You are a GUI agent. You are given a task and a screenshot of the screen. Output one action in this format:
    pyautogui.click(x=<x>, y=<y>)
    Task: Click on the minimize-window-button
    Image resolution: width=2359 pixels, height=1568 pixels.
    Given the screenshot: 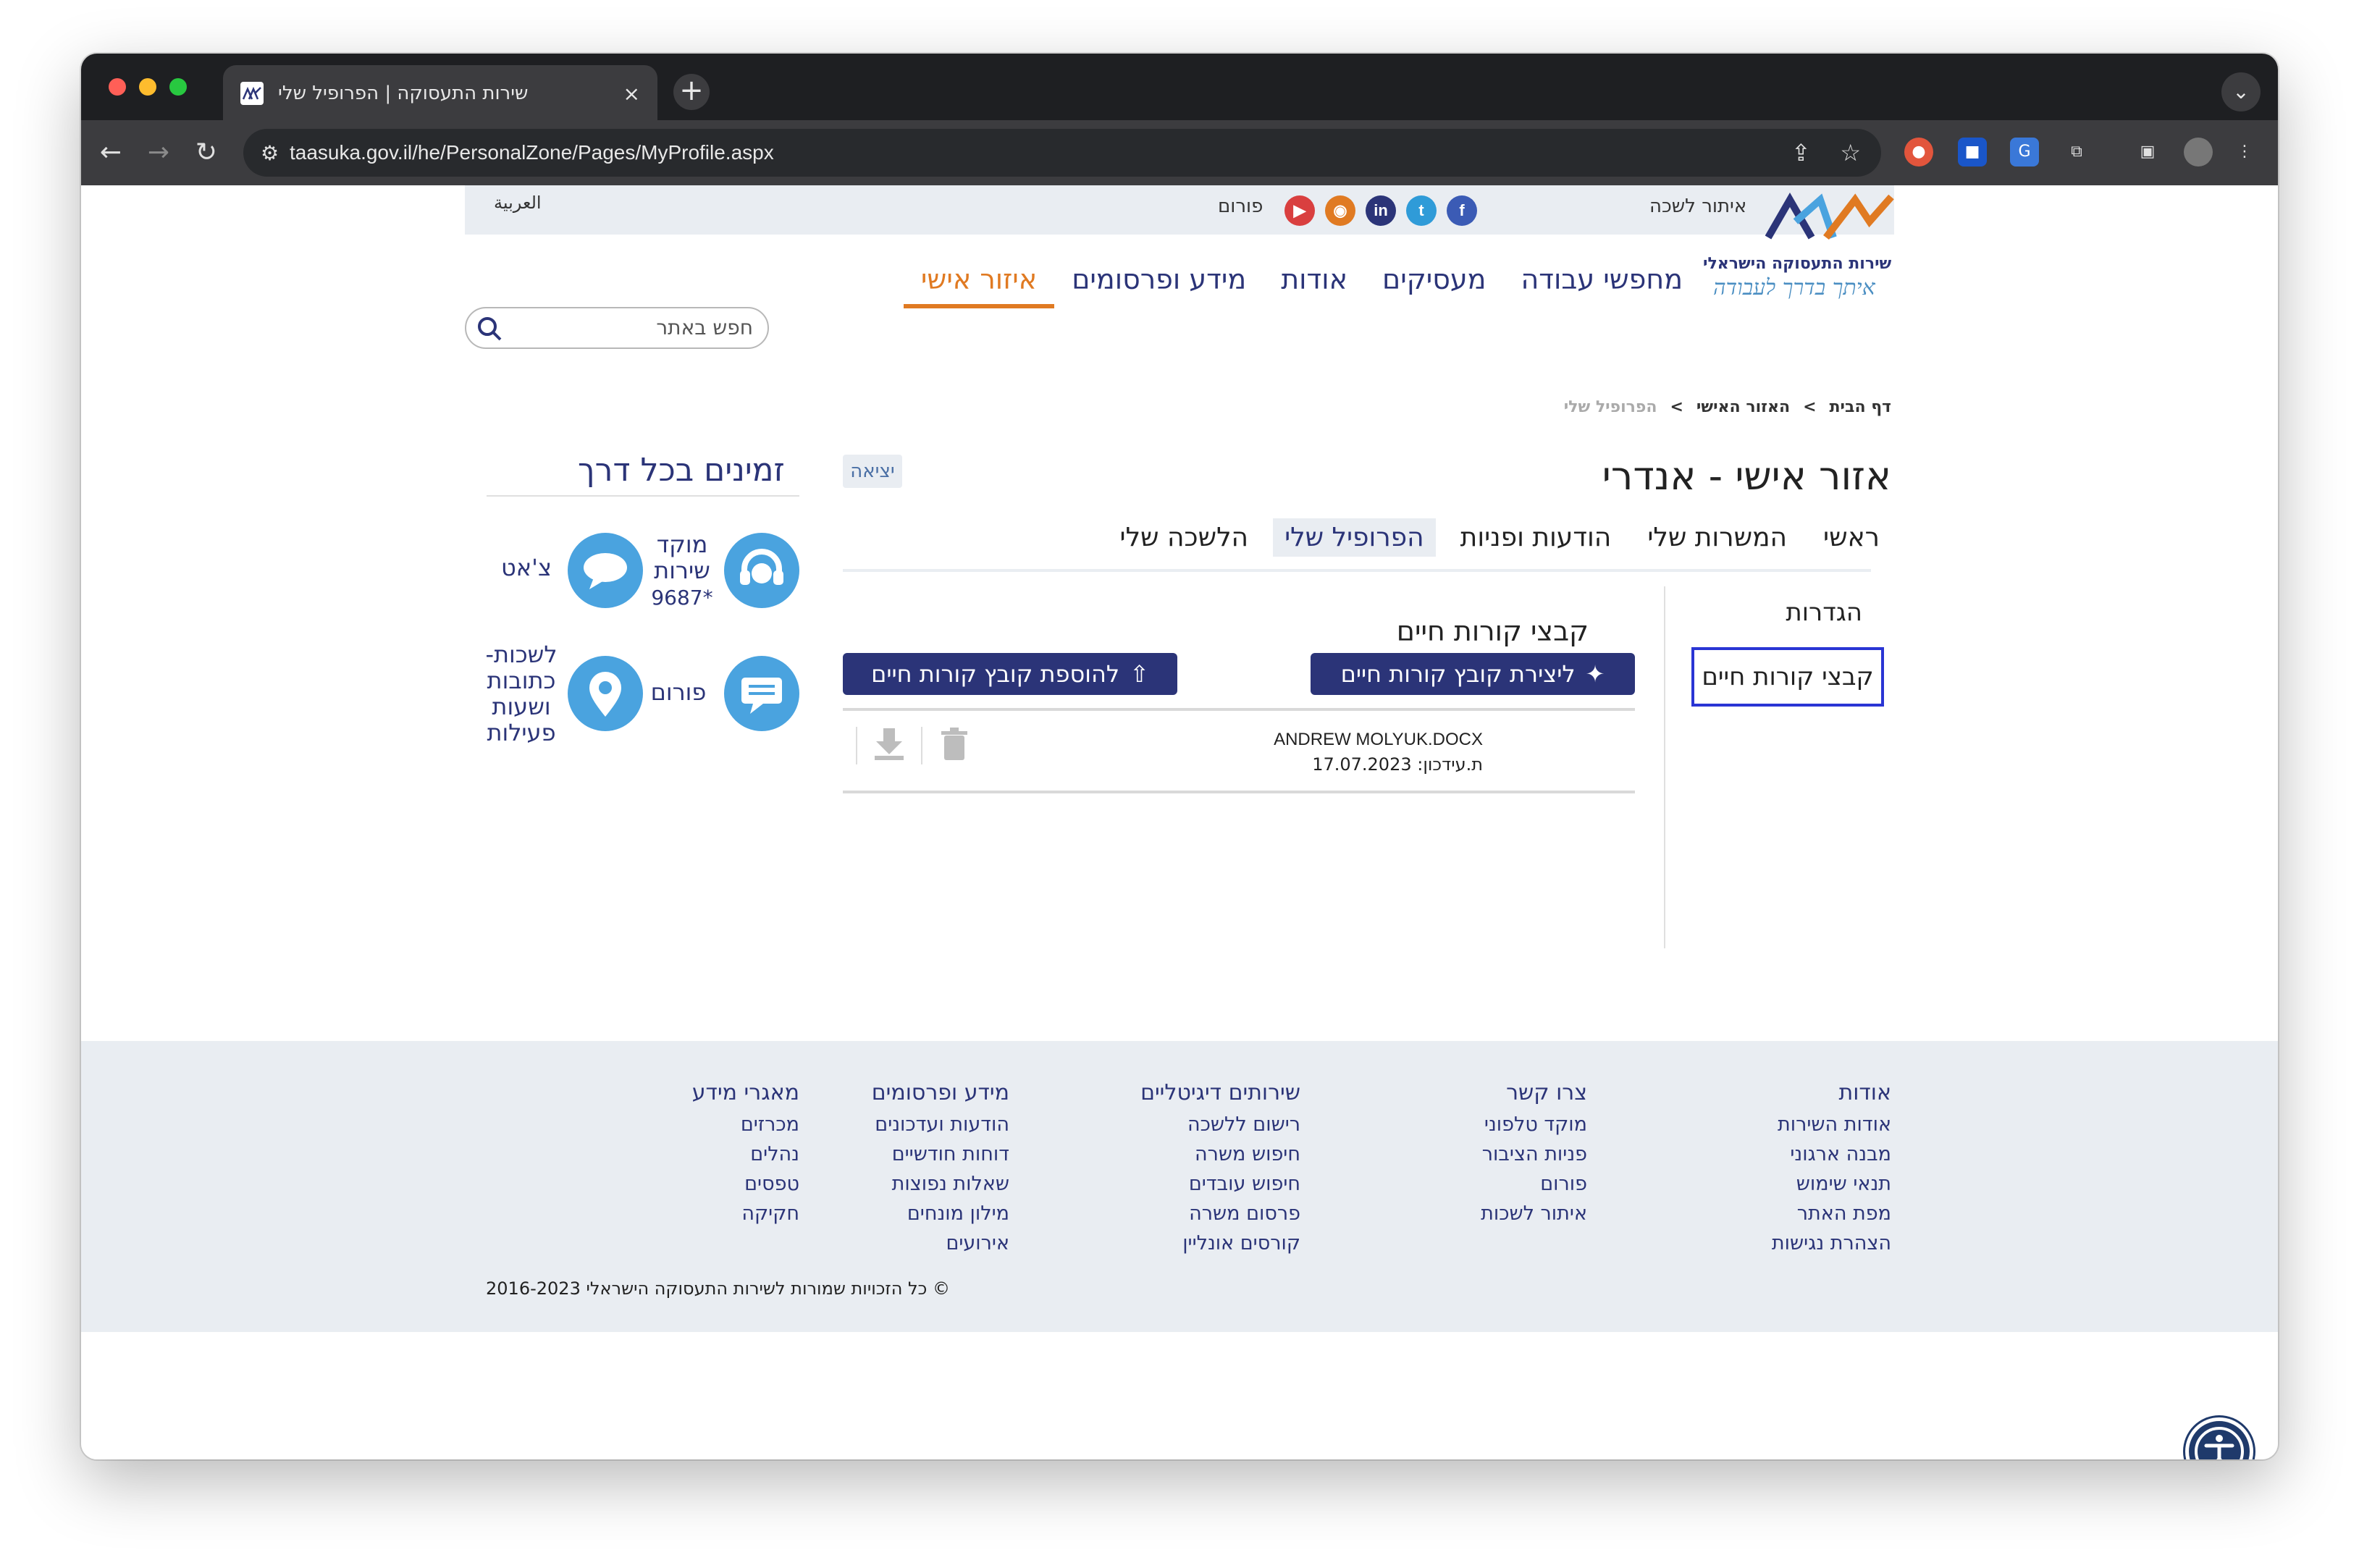 What is the action you would take?
    pyautogui.click(x=147, y=87)
    